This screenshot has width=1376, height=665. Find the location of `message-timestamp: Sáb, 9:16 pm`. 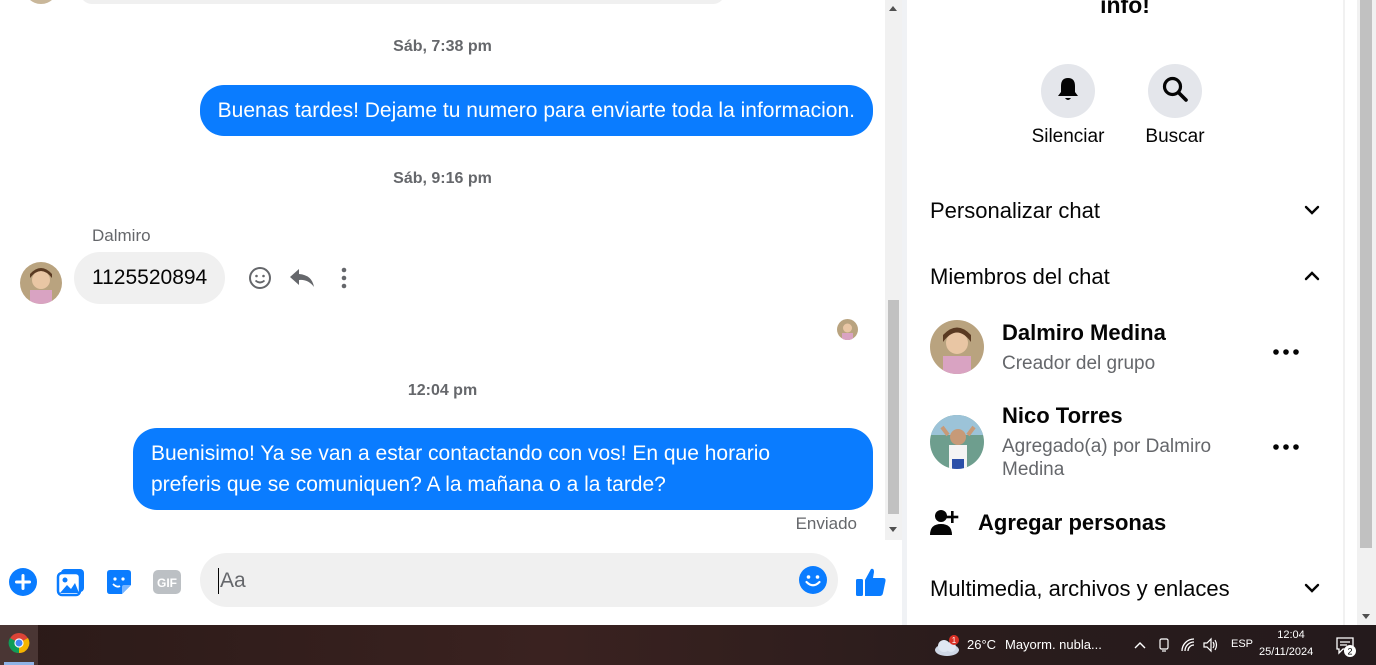

message-timestamp: Sáb, 9:16 pm is located at coordinates (442, 178).